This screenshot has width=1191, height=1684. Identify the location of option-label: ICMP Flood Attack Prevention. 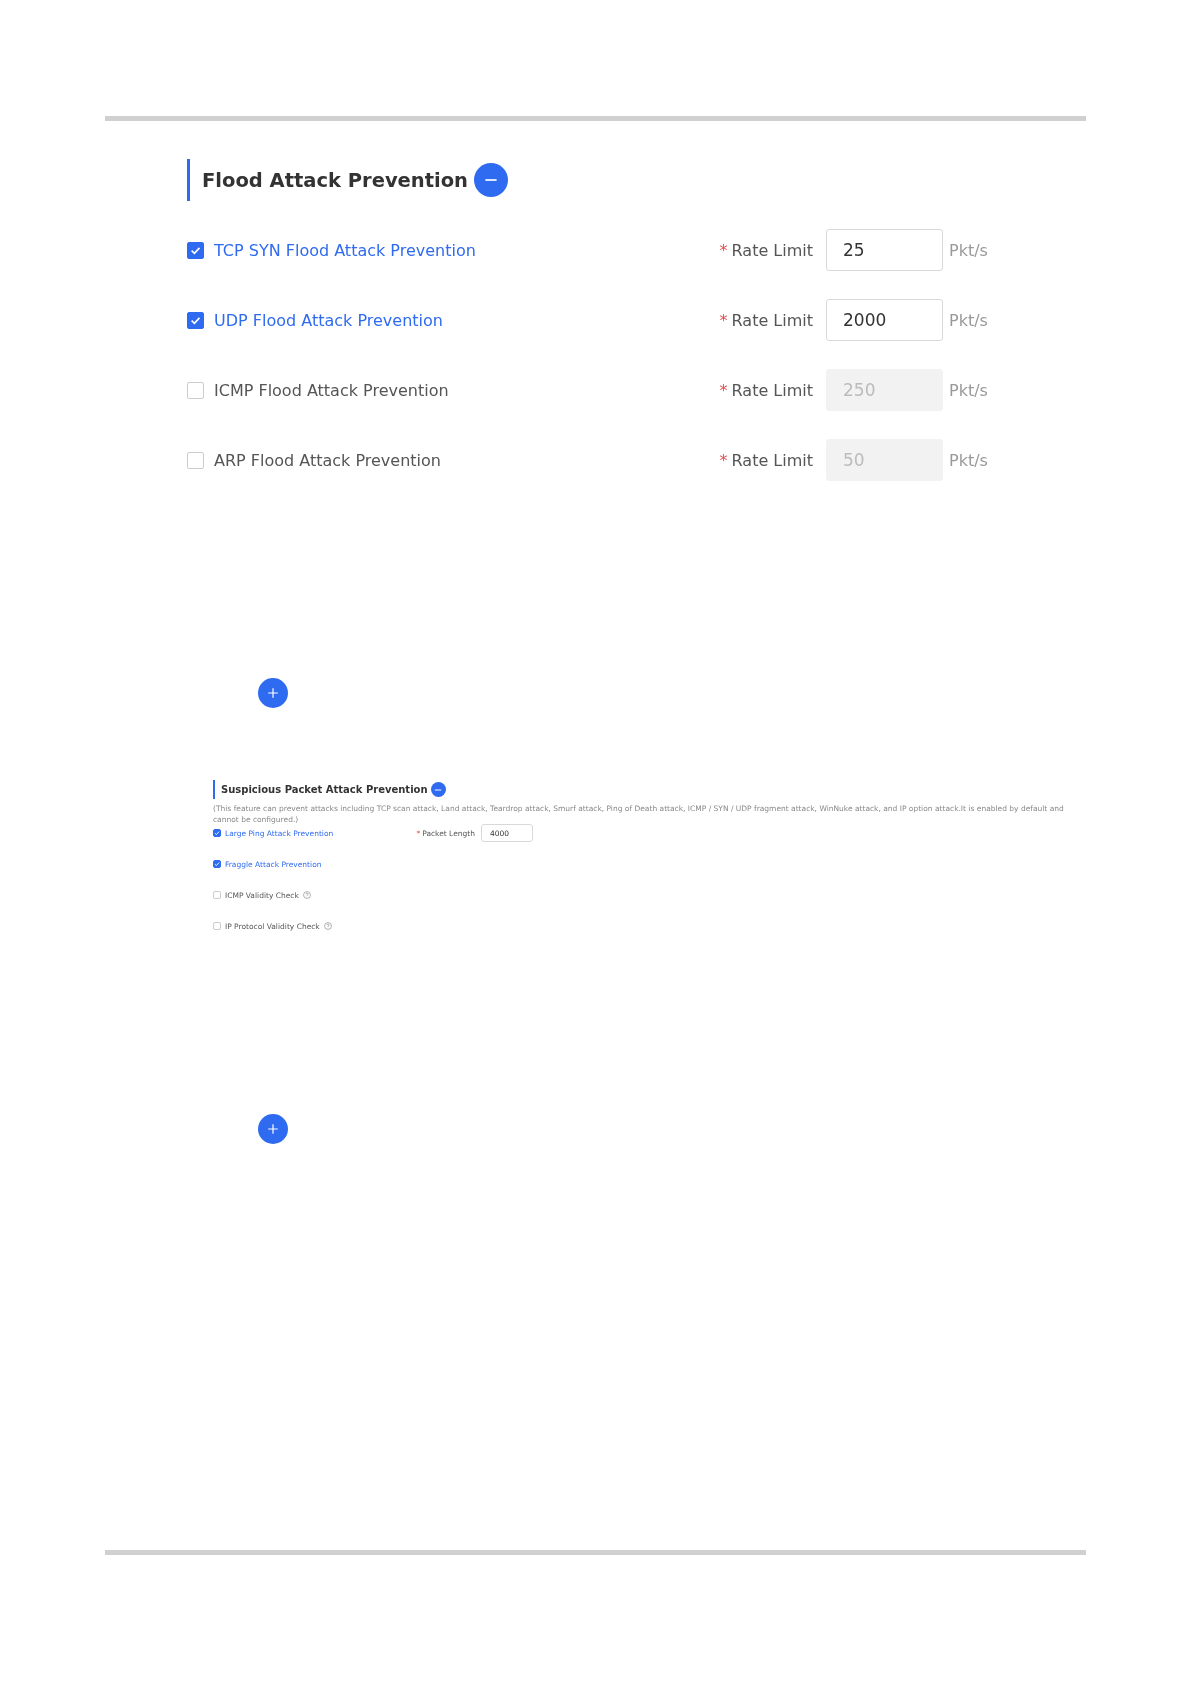
(331, 390).